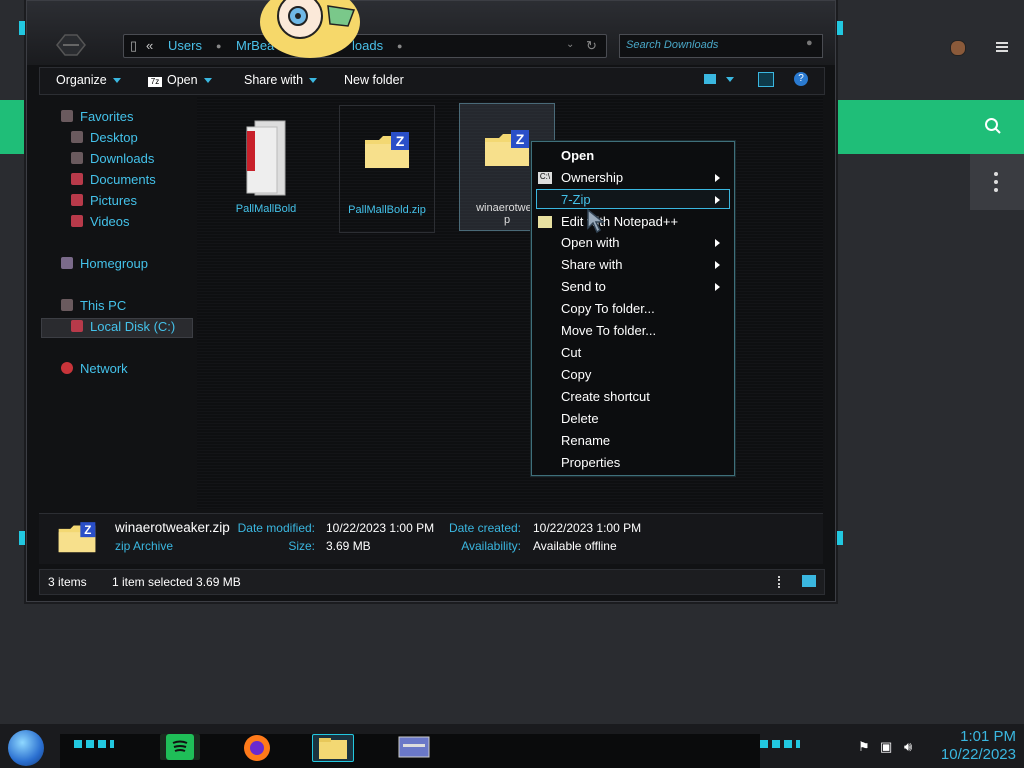 The width and height of the screenshot is (1024, 768). I want to click on chevron-down-icon: ⌄, so click(570, 44).